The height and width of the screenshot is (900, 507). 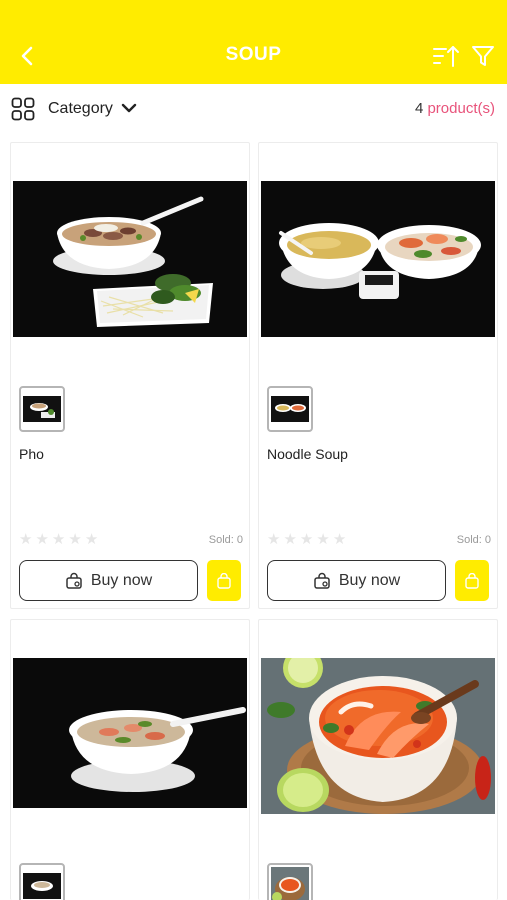 I want to click on grid-view-icon, so click(x=23, y=109).